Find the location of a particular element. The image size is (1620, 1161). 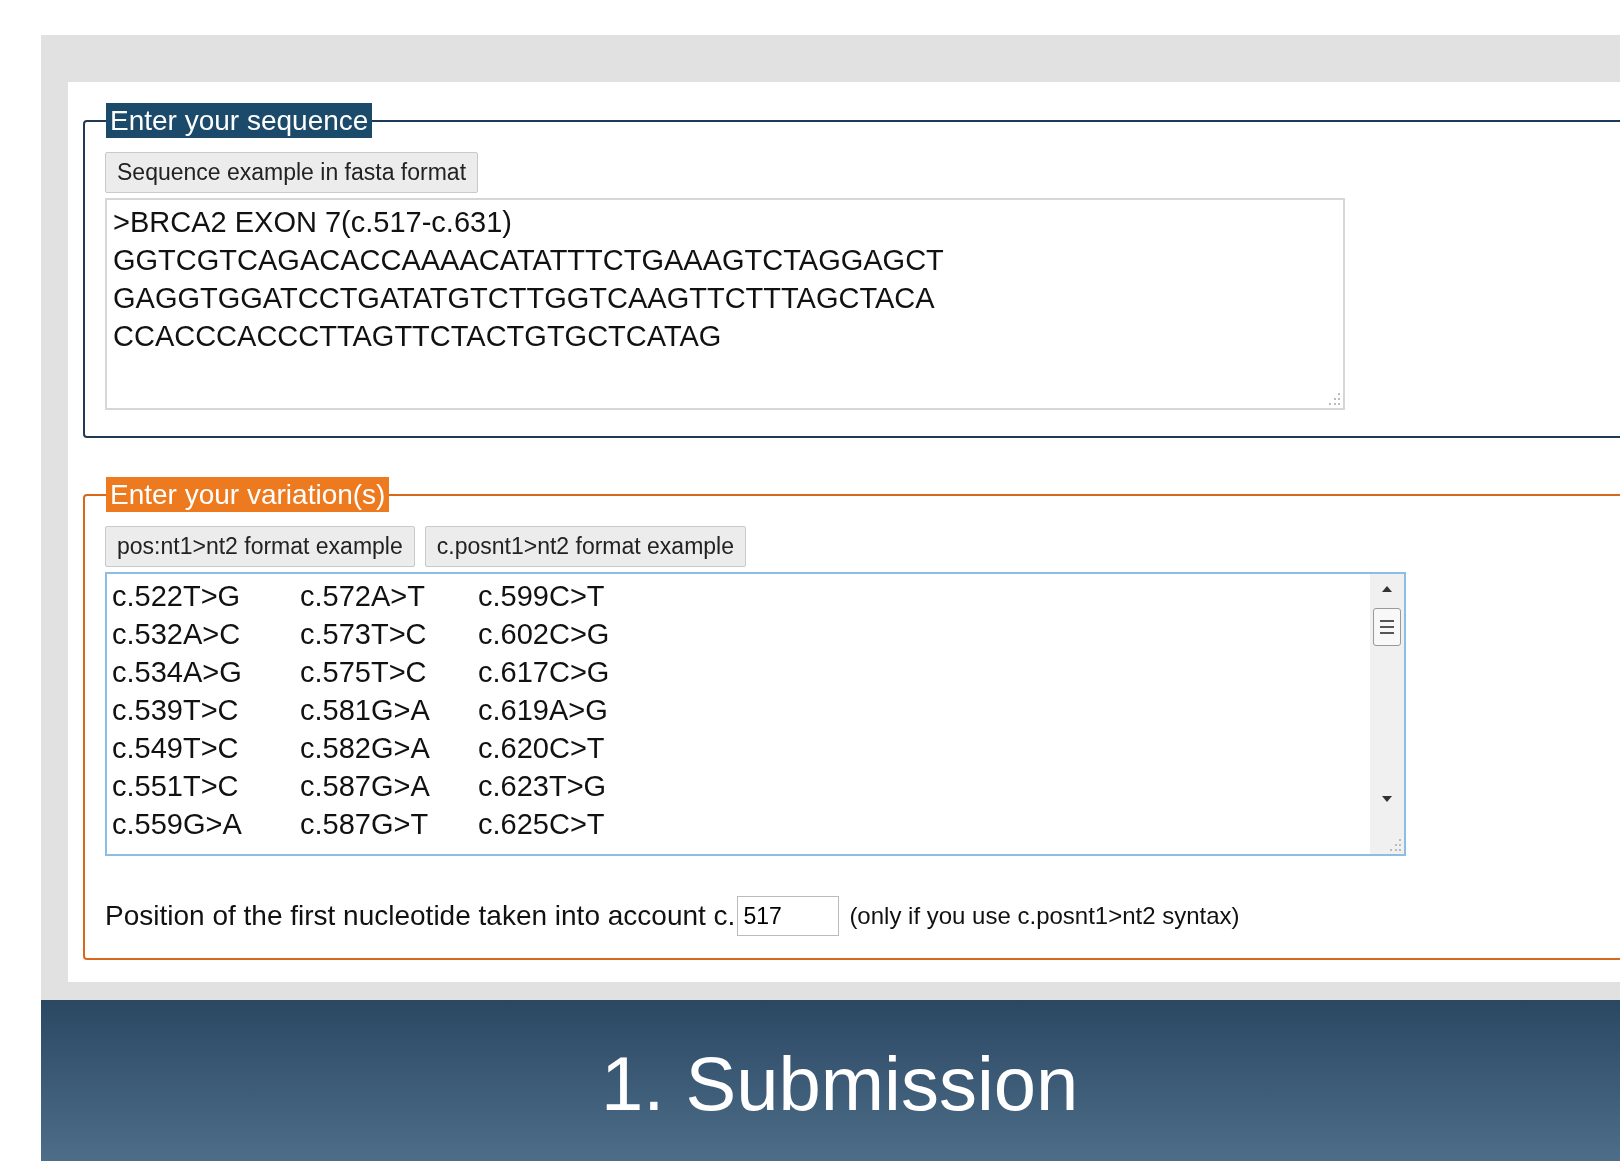

scroll-down-icon is located at coordinates (1387, 799).